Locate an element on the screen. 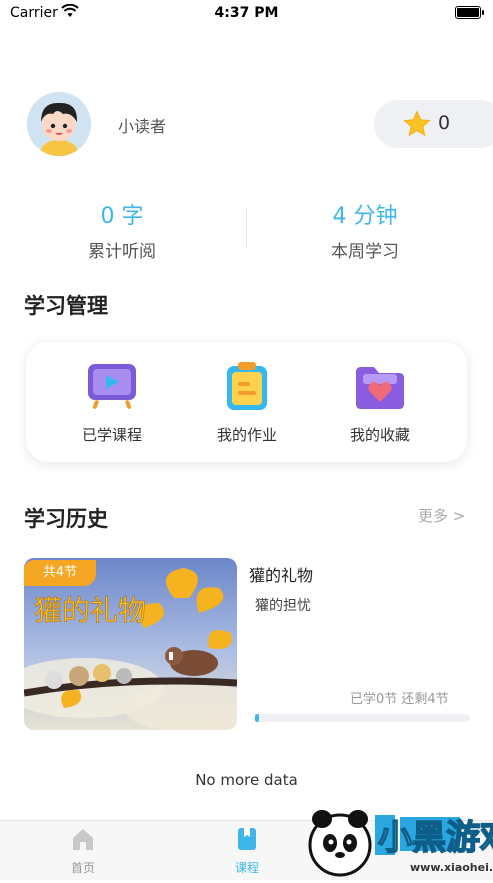 The width and height of the screenshot is (493, 883). management-title: 学习管理 is located at coordinates (66, 306).